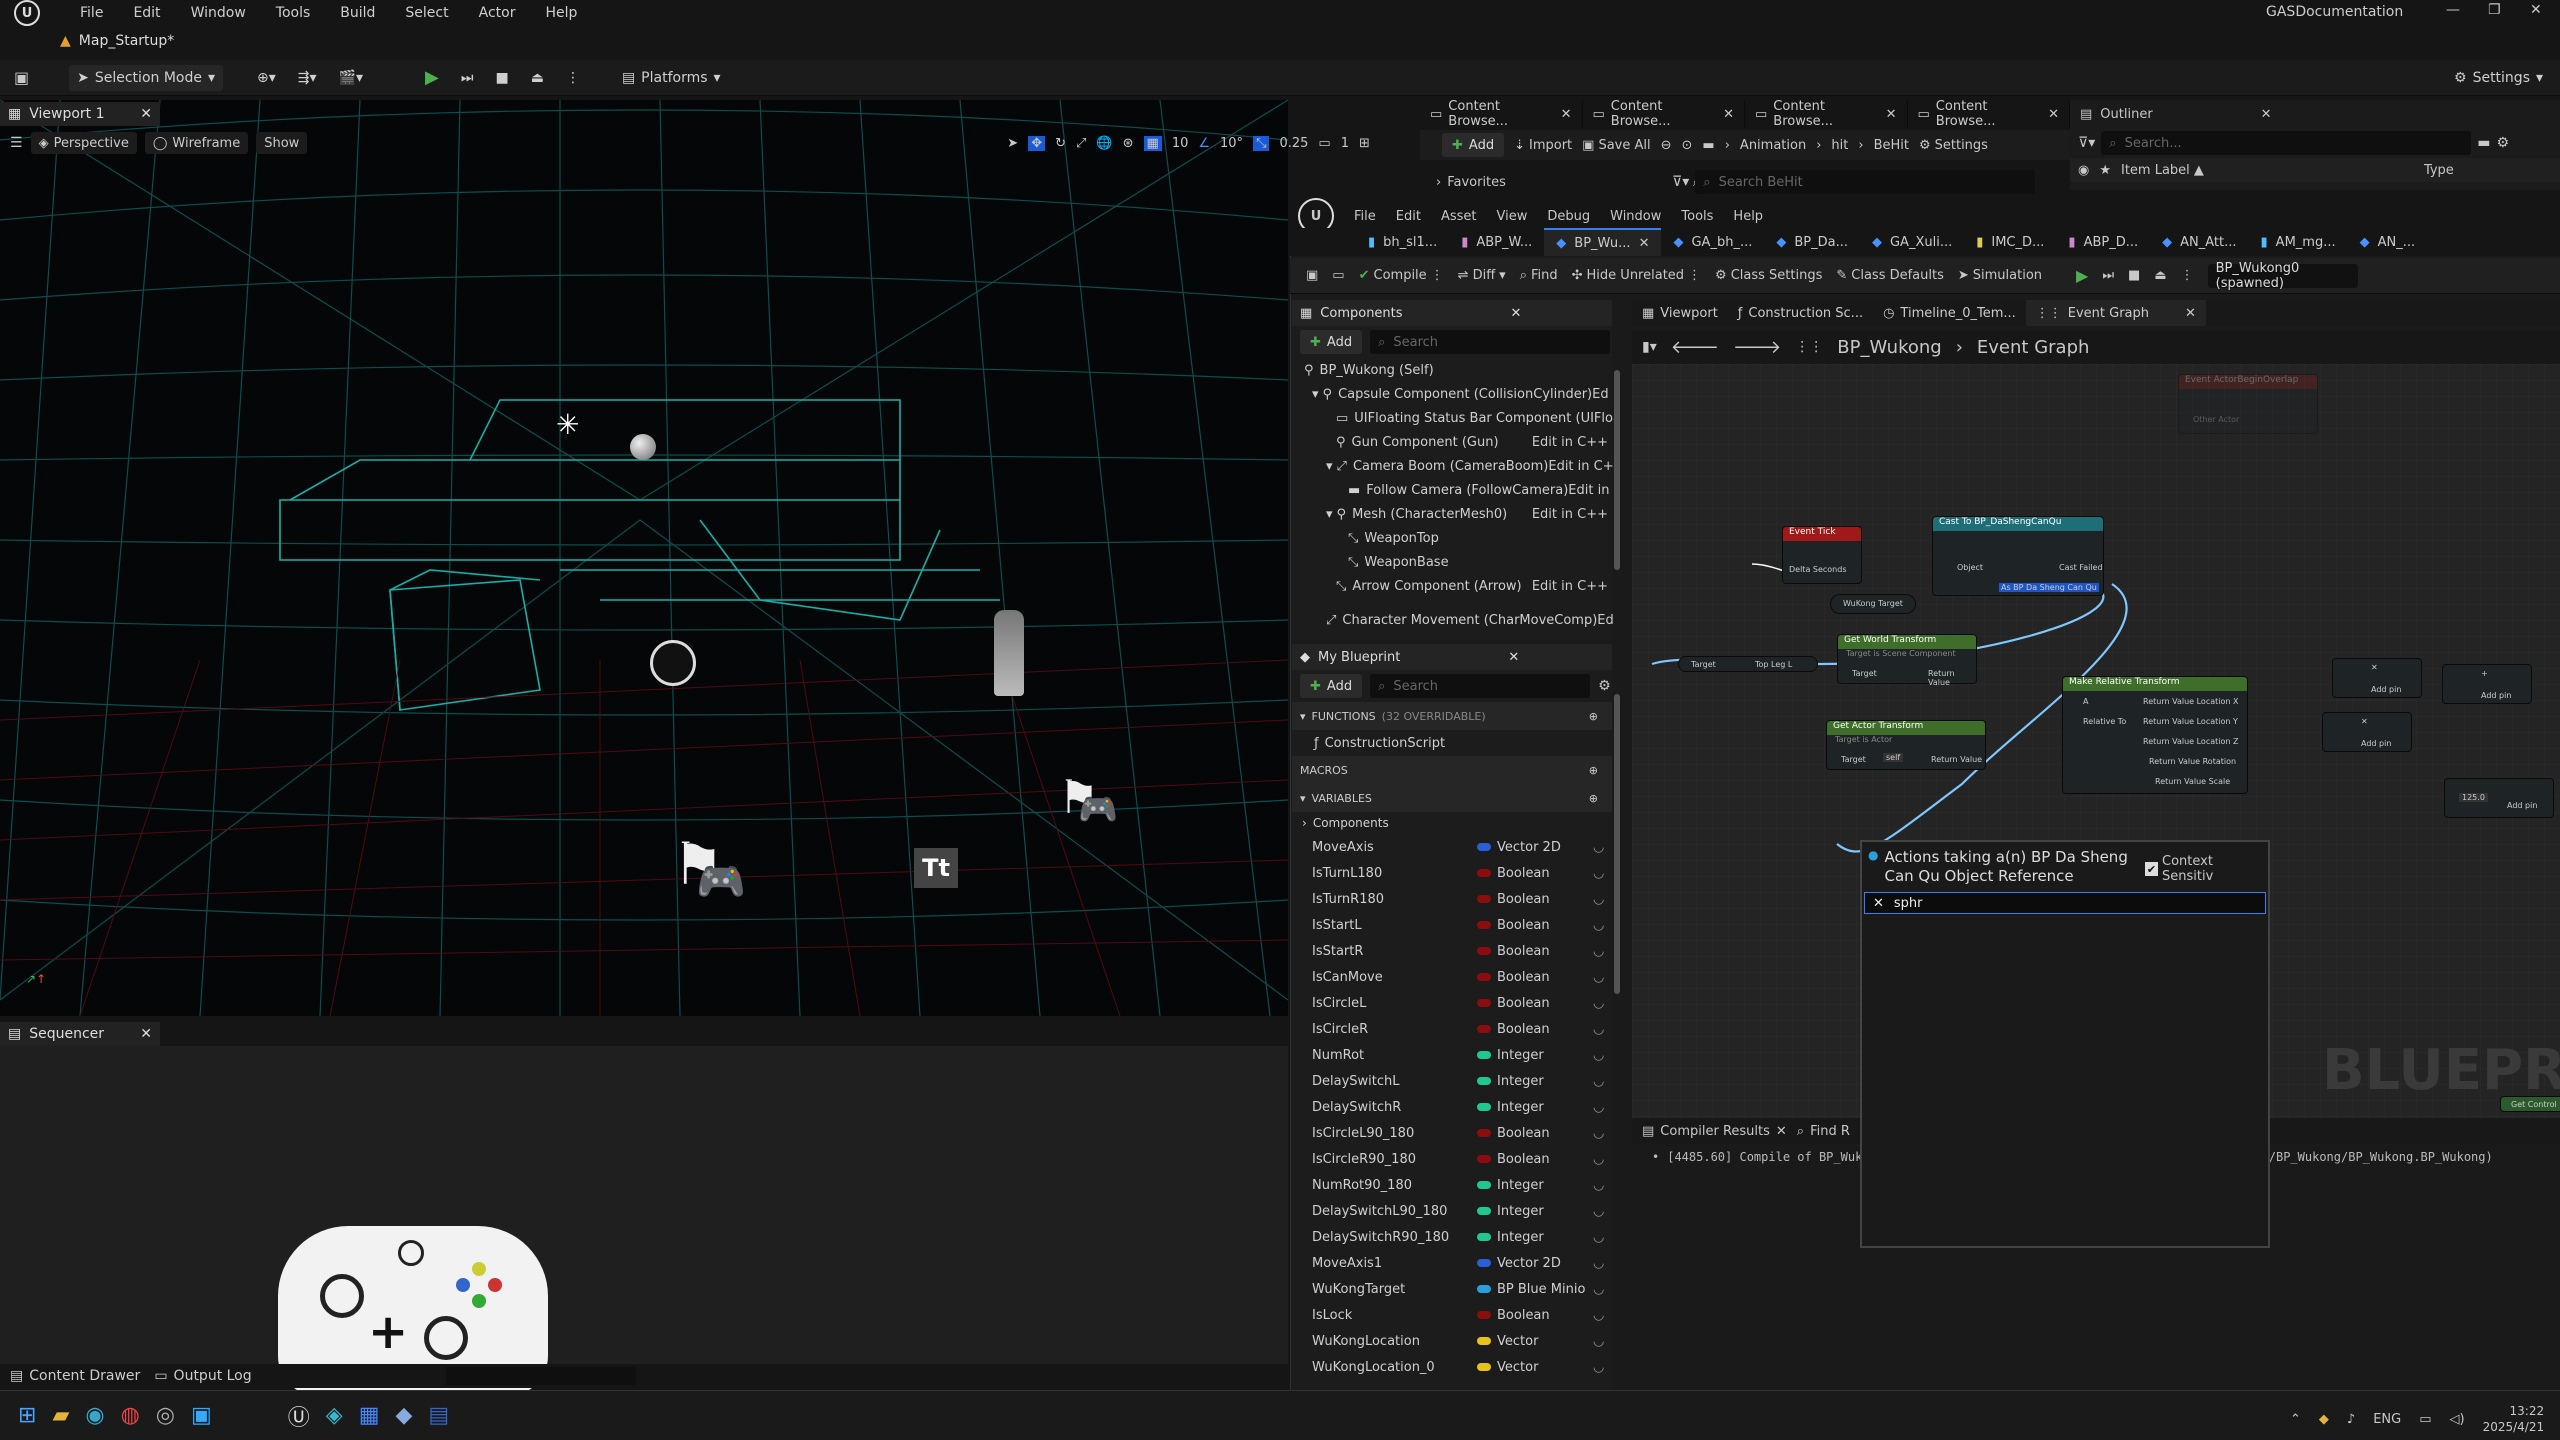  Describe the element at coordinates (2160, 275) in the screenshot. I see `eject-icon: ⏏` at that location.